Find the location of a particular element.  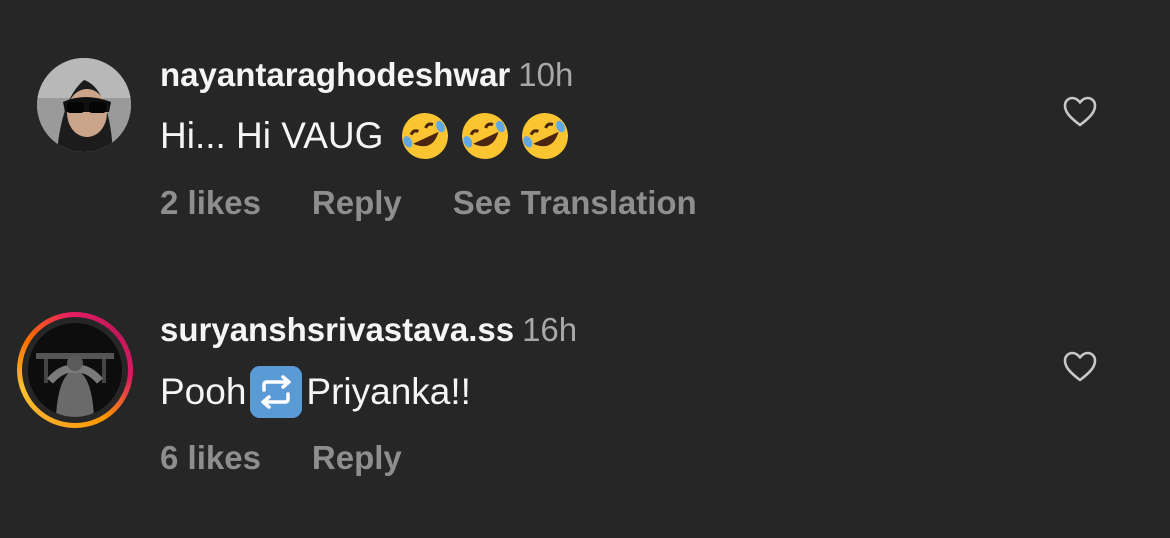

see-translation-button: See Translation is located at coordinates (575, 203).